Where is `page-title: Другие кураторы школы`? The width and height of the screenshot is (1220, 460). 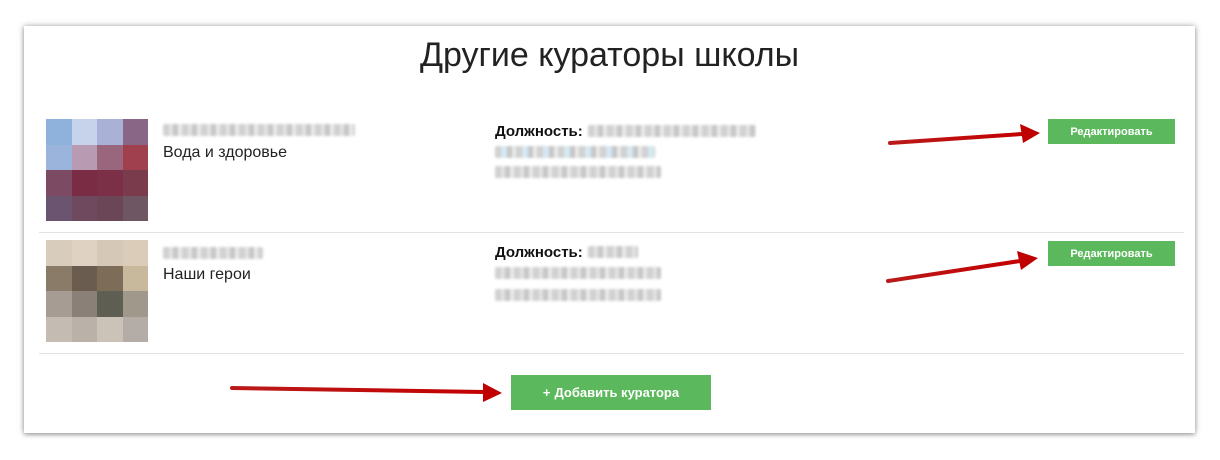
page-title: Другие кураторы школы is located at coordinates (609, 55).